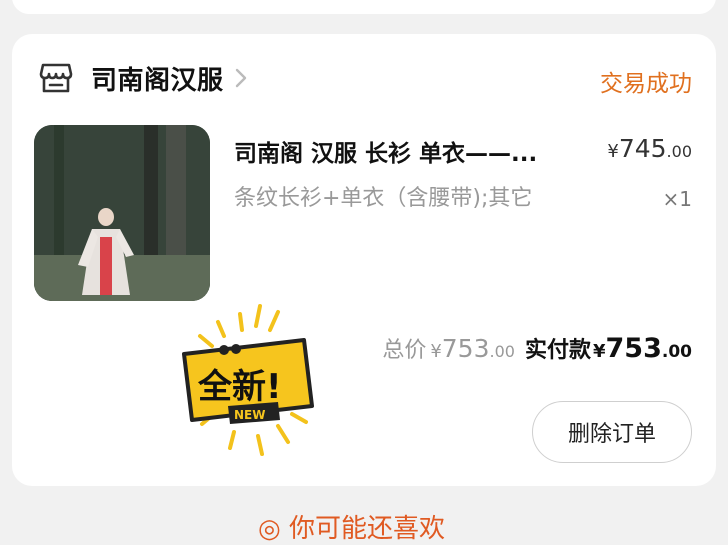 This screenshot has width=728, height=545. I want to click on store-header: 司南阁汉服, so click(143, 78).